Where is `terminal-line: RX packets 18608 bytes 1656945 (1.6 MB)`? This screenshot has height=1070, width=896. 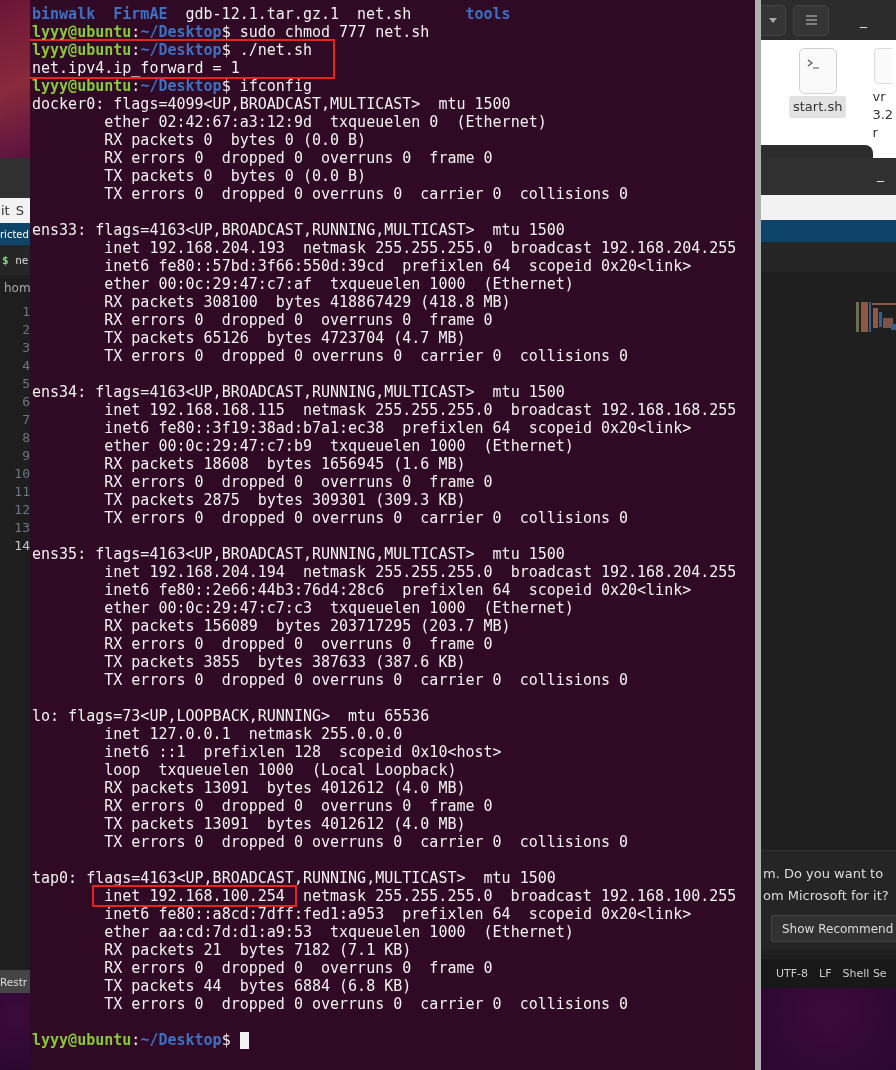
terminal-line: RX packets 18608 bytes 1656945 (1.6 MB) is located at coordinates (284, 464).